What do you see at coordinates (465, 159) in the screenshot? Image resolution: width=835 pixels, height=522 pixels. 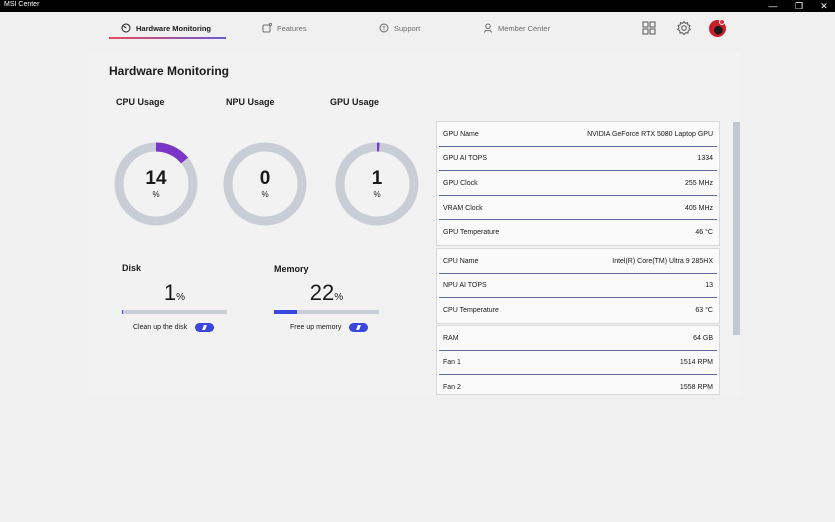 I see `info-key: GPU AI TOPS` at bounding box center [465, 159].